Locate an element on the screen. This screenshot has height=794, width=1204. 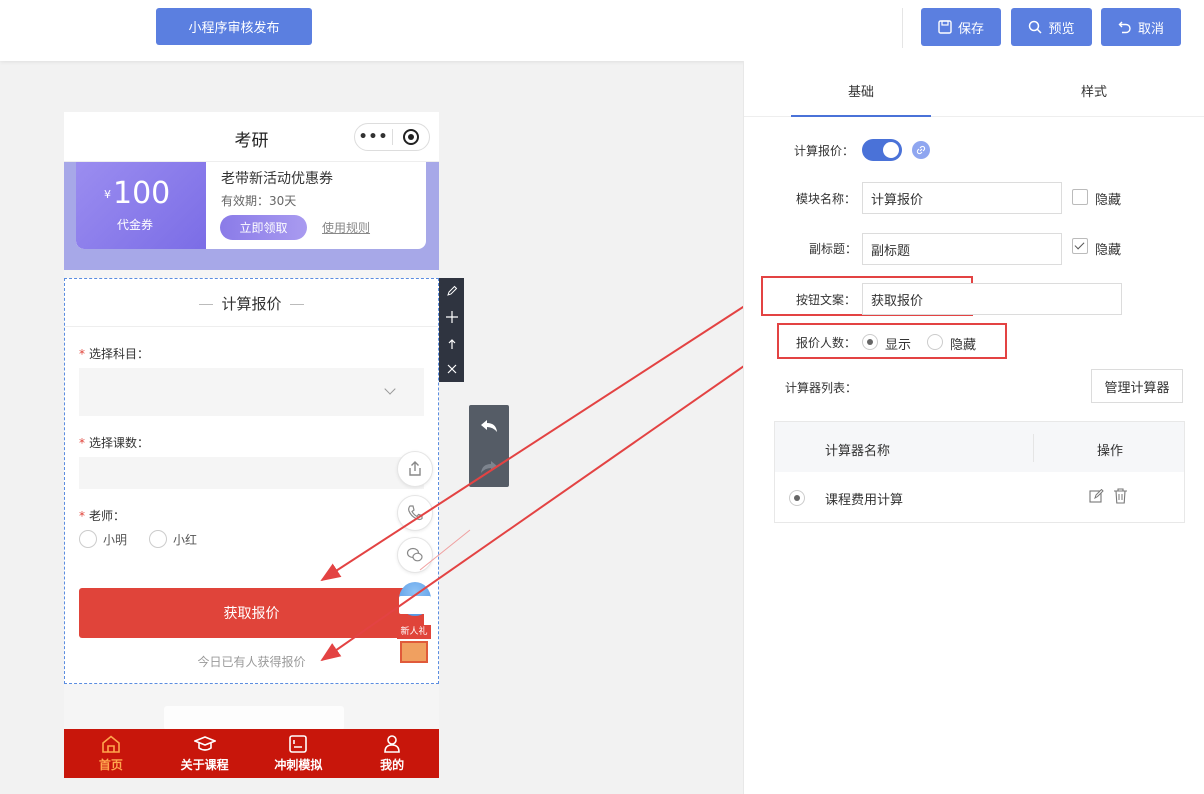
column-divider is located at coordinates (1033, 448).